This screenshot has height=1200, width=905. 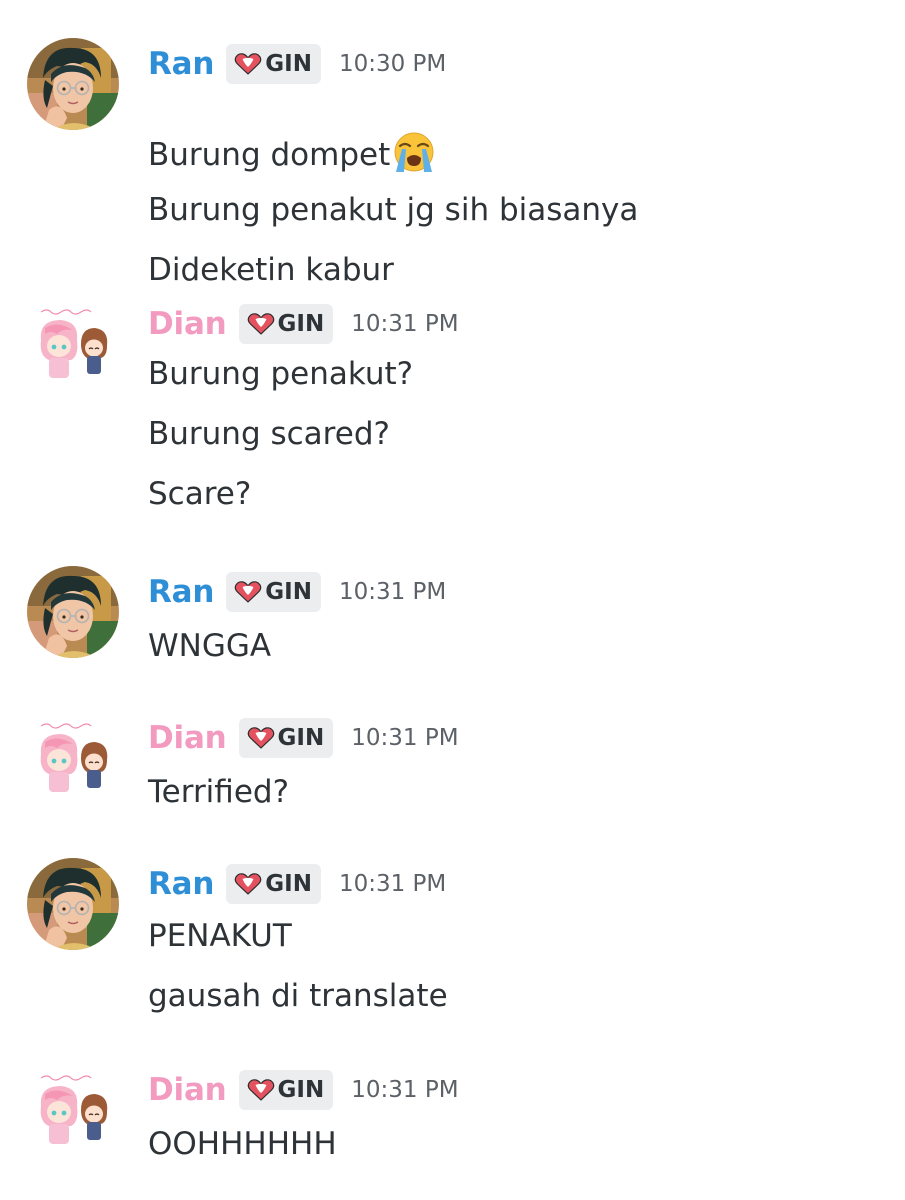 I want to click on message-header: Ran GIN 10:30 PM, so click(x=297, y=64).